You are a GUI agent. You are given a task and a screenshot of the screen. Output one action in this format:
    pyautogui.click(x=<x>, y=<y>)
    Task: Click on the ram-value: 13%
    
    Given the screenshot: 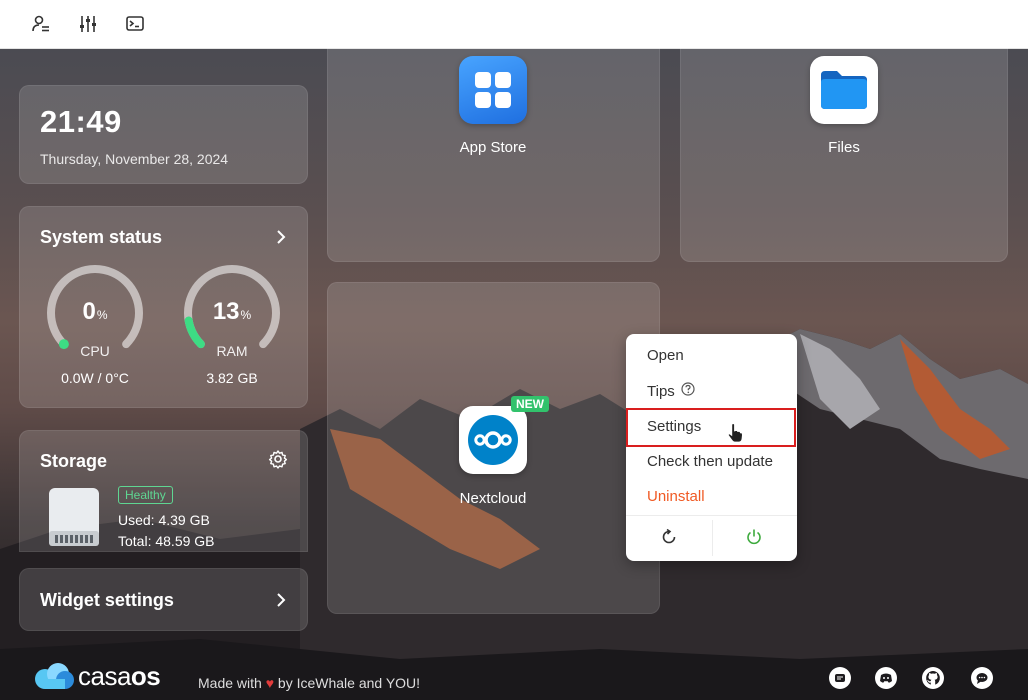 What is the action you would take?
    pyautogui.click(x=232, y=311)
    